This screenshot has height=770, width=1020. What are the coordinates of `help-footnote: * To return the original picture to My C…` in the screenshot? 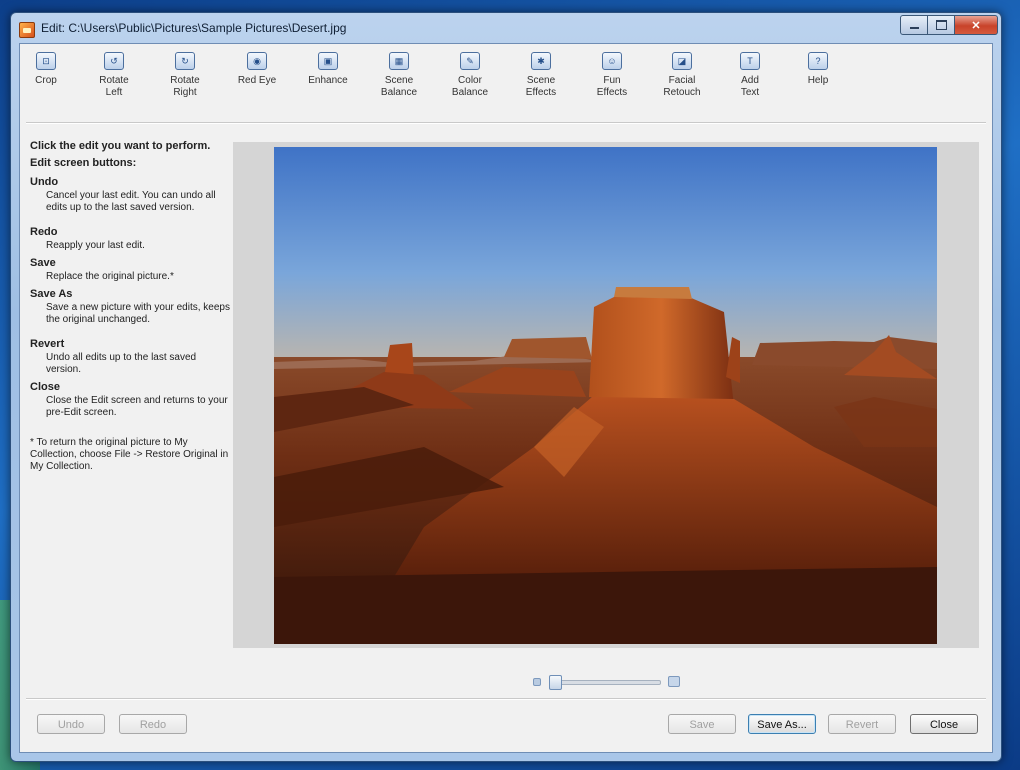 It's located at (129, 454).